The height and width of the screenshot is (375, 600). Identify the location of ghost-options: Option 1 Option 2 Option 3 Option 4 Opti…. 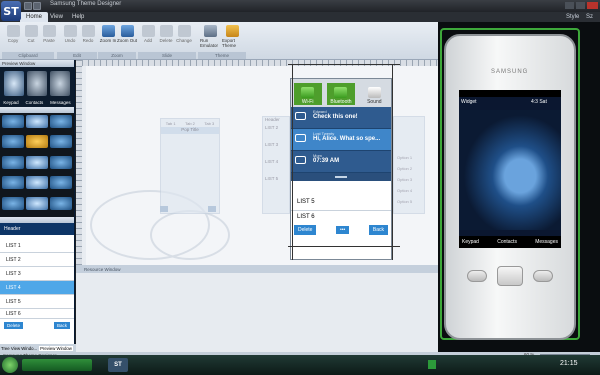
(409, 165).